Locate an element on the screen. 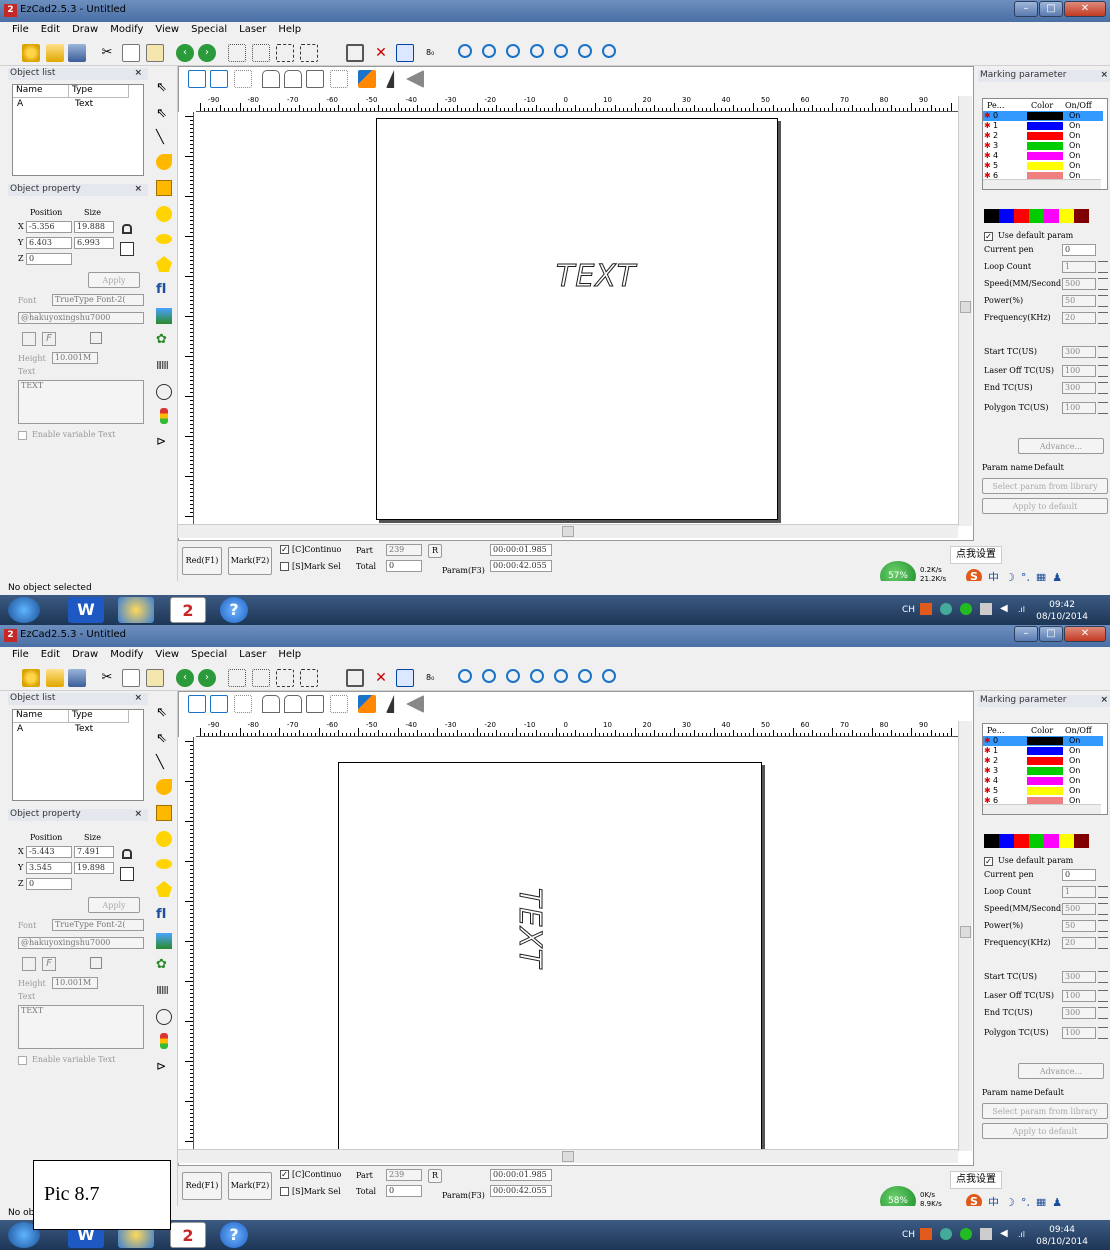 This screenshot has width=1110, height=1250. hatch-icon is located at coordinates (355, 678).